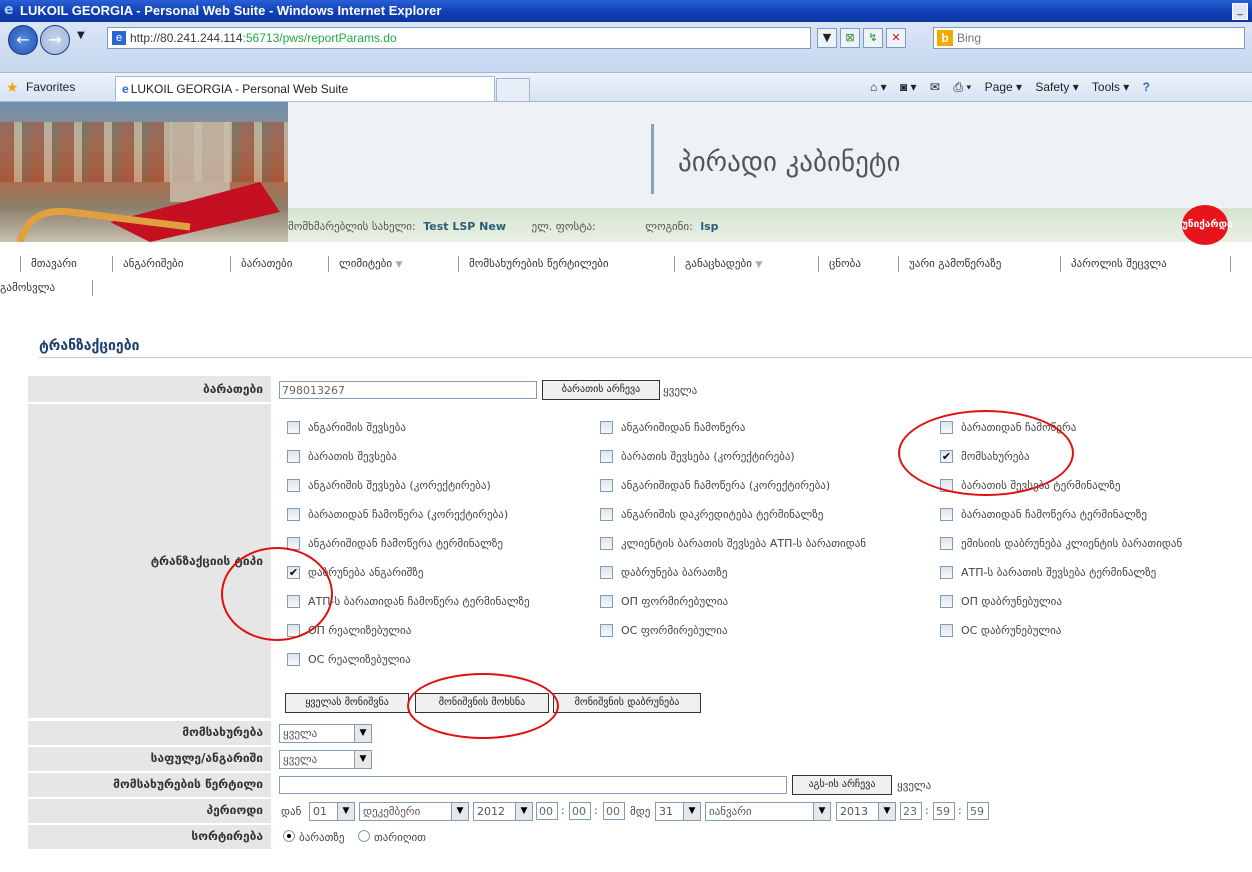 Image resolution: width=1252 pixels, height=872 pixels. I want to click on menu-item-reference: ცნობა, so click(840, 264).